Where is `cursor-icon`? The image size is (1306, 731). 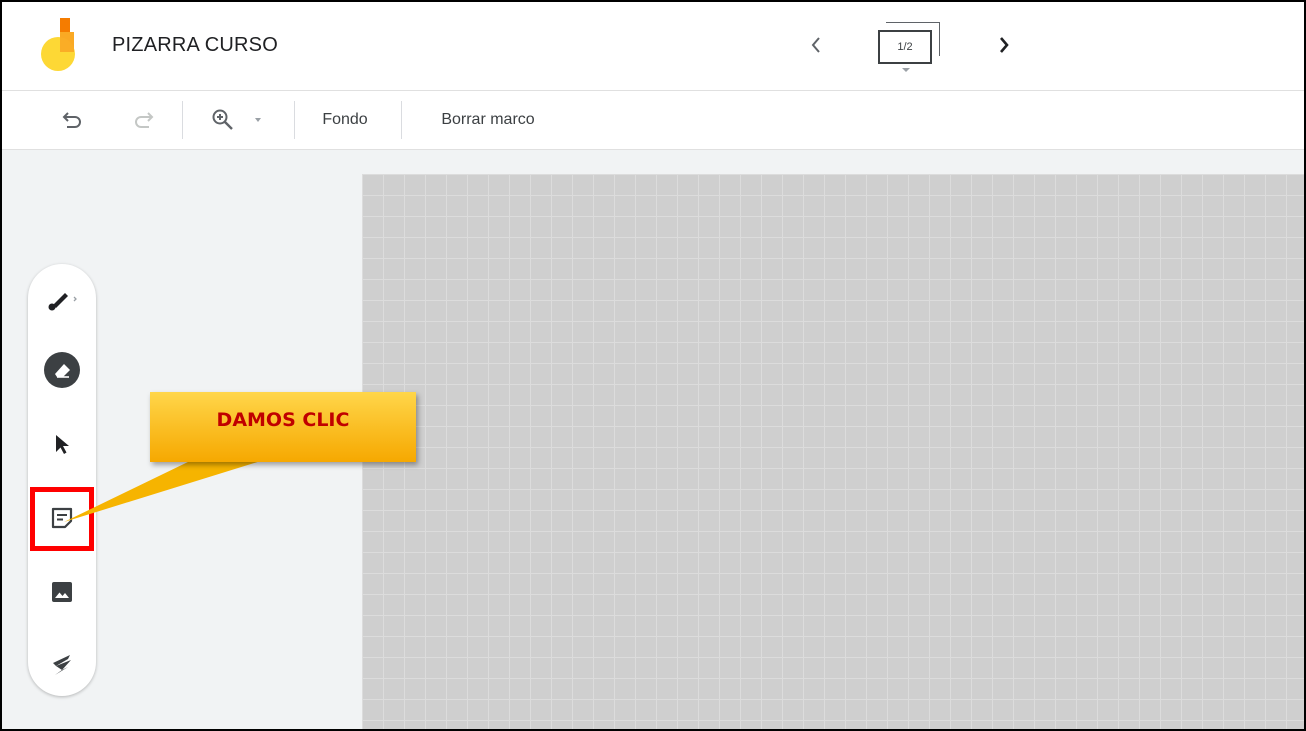 cursor-icon is located at coordinates (62, 444).